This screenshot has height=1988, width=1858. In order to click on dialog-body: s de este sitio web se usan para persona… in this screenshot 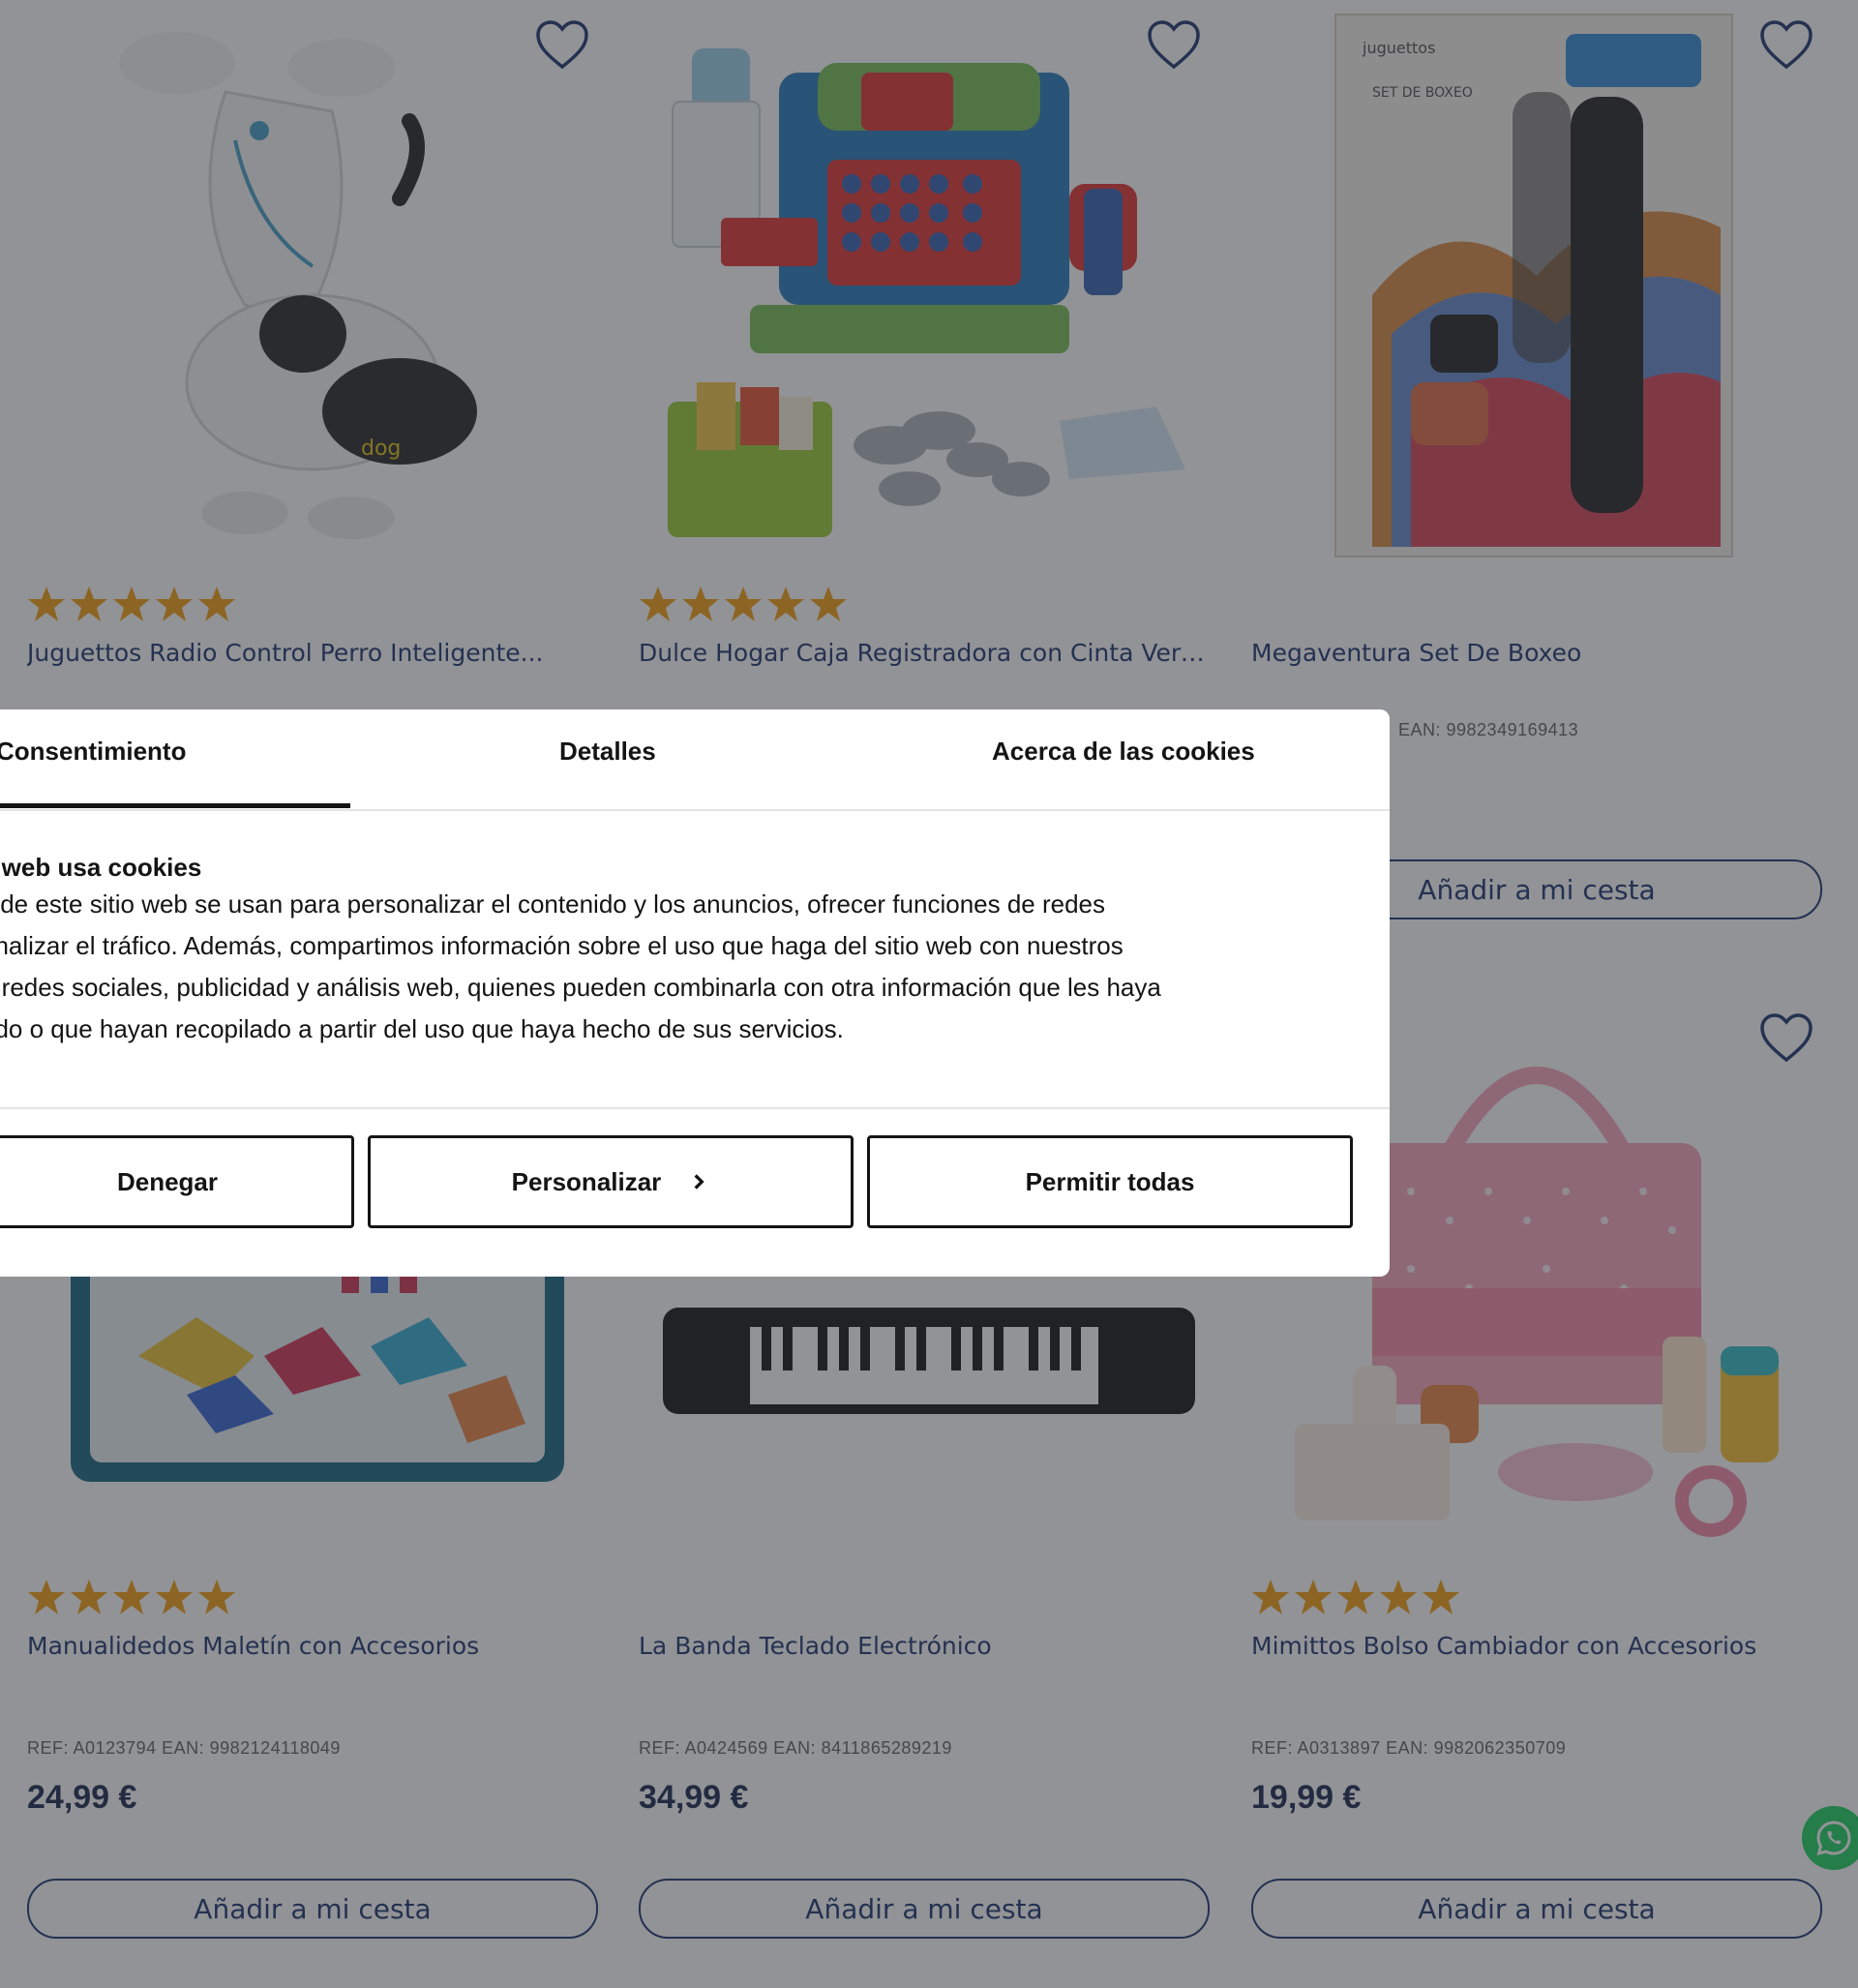, I will do `click(667, 967)`.